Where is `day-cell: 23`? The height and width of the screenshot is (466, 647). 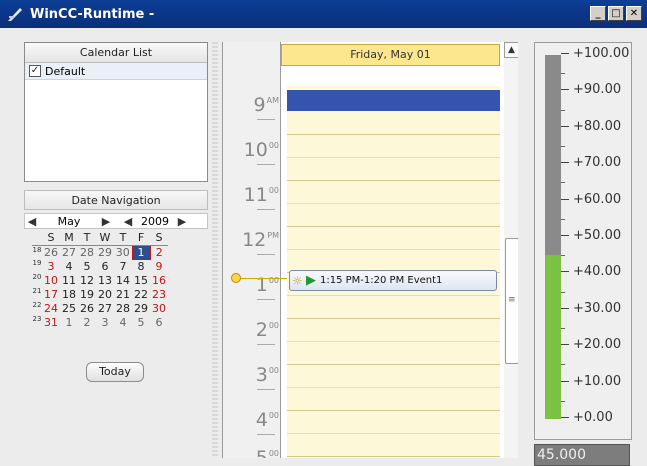 day-cell: 23 is located at coordinates (159, 294).